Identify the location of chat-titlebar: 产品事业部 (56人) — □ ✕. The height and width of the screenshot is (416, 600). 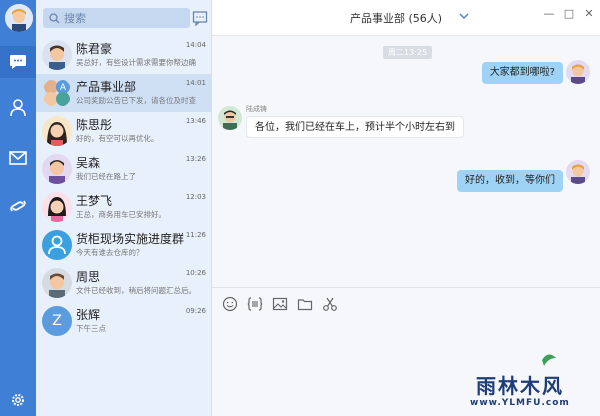
(406, 18).